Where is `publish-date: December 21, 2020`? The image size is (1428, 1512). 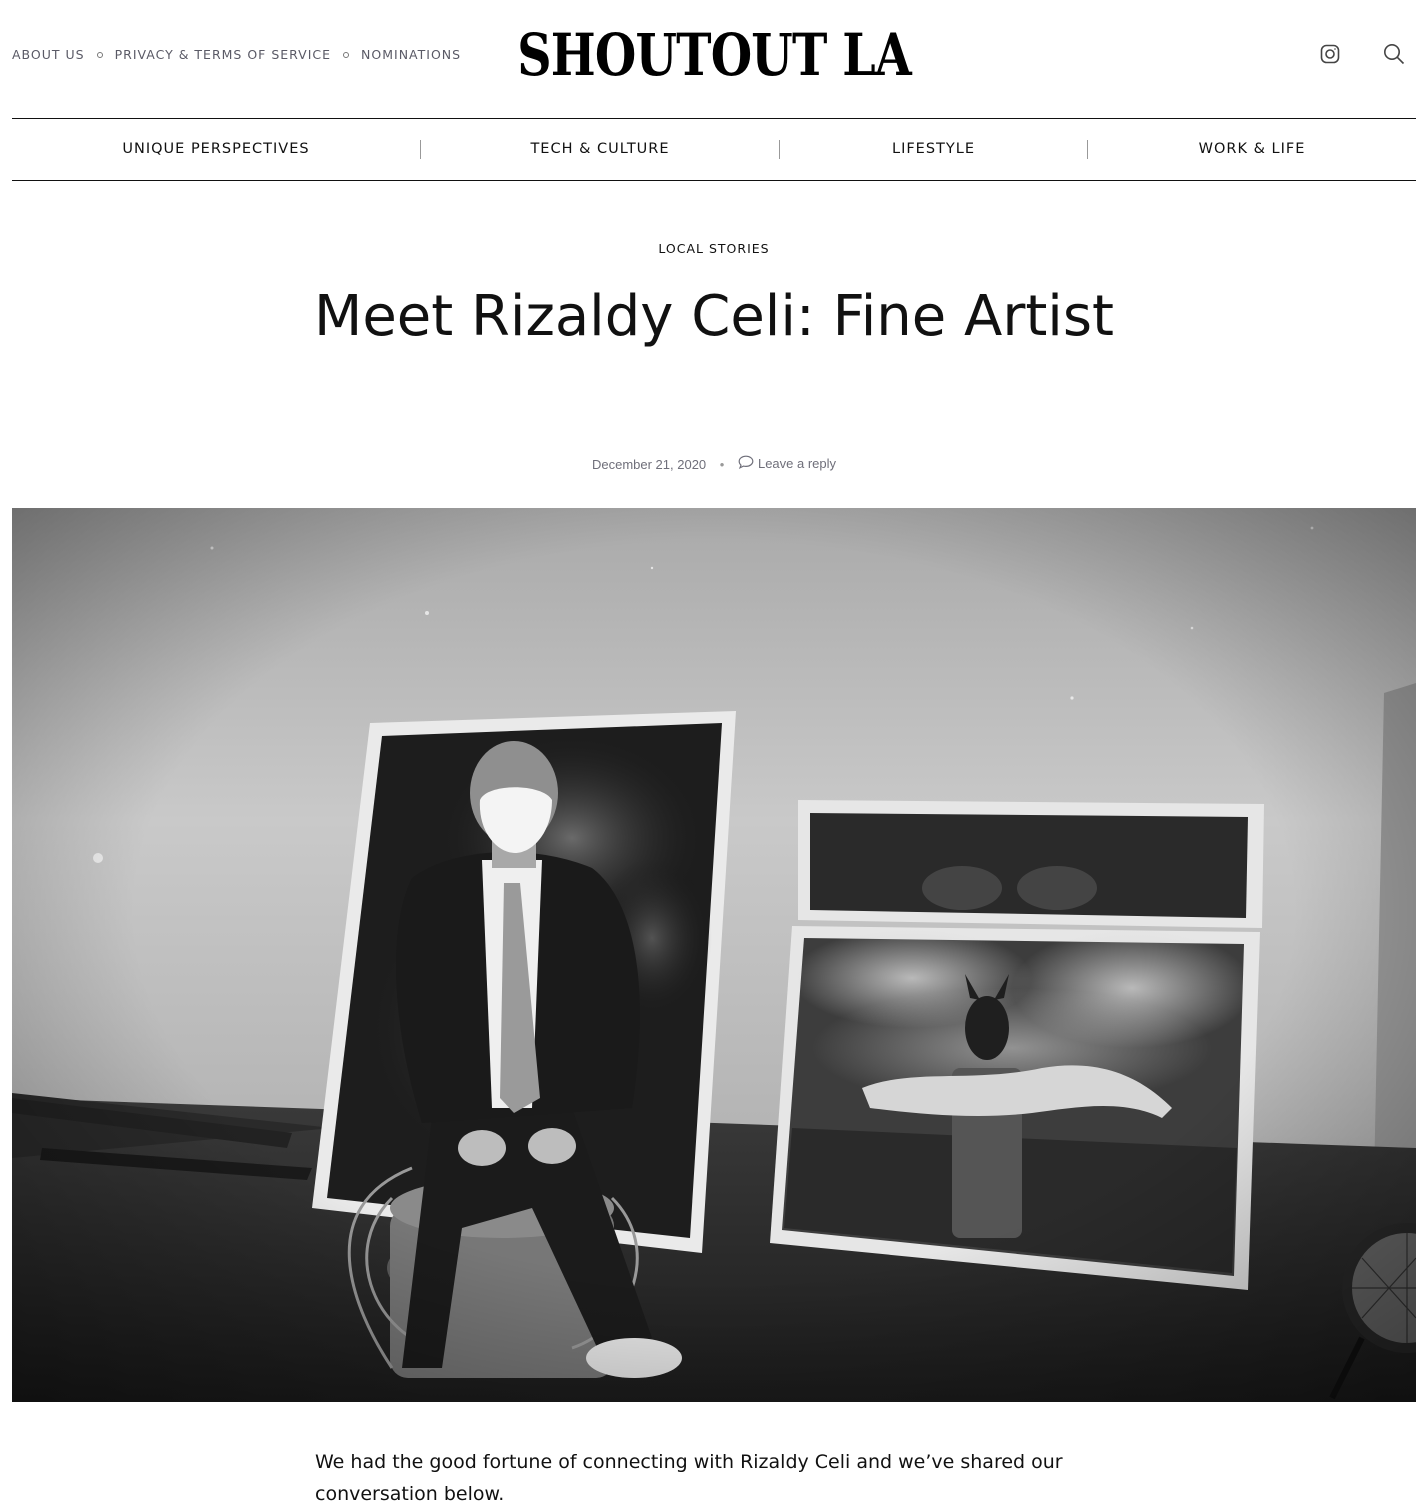 publish-date: December 21, 2020 is located at coordinates (649, 464).